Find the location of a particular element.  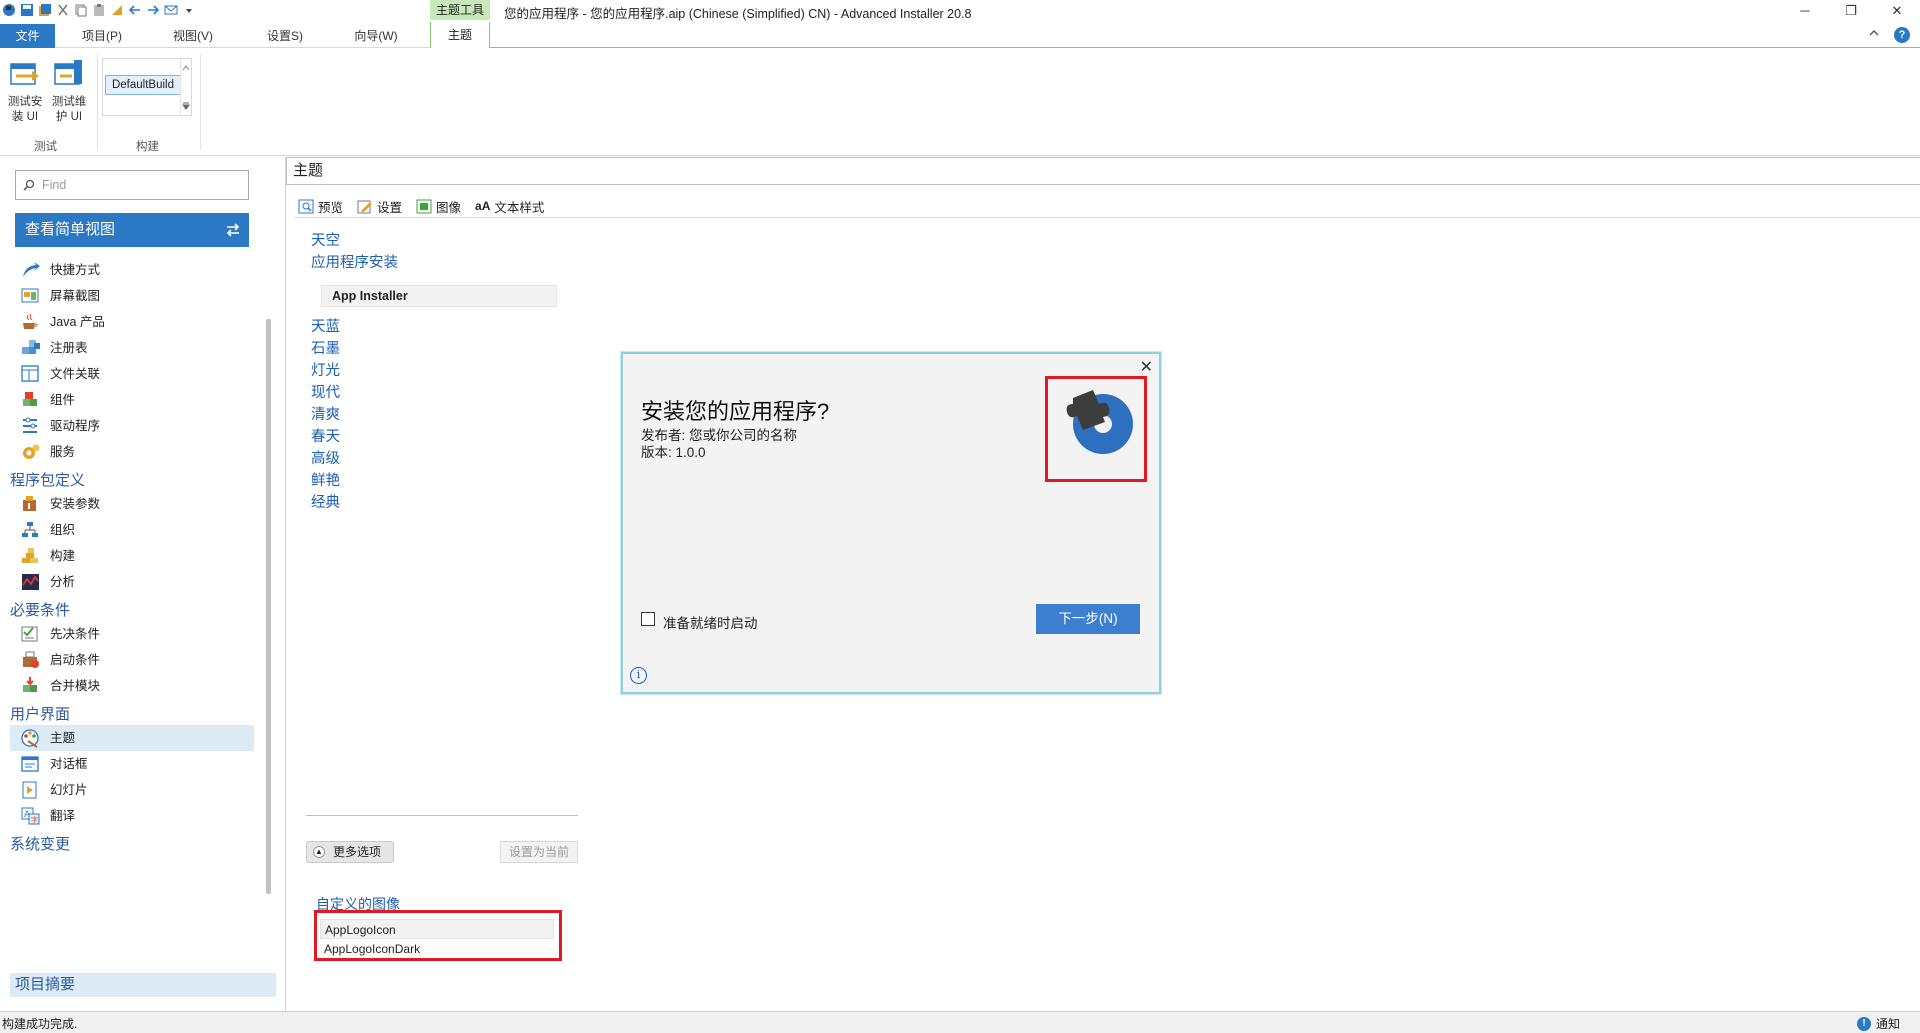

nav-item-launch-conditions: 启动条件 is located at coordinates (137, 660).